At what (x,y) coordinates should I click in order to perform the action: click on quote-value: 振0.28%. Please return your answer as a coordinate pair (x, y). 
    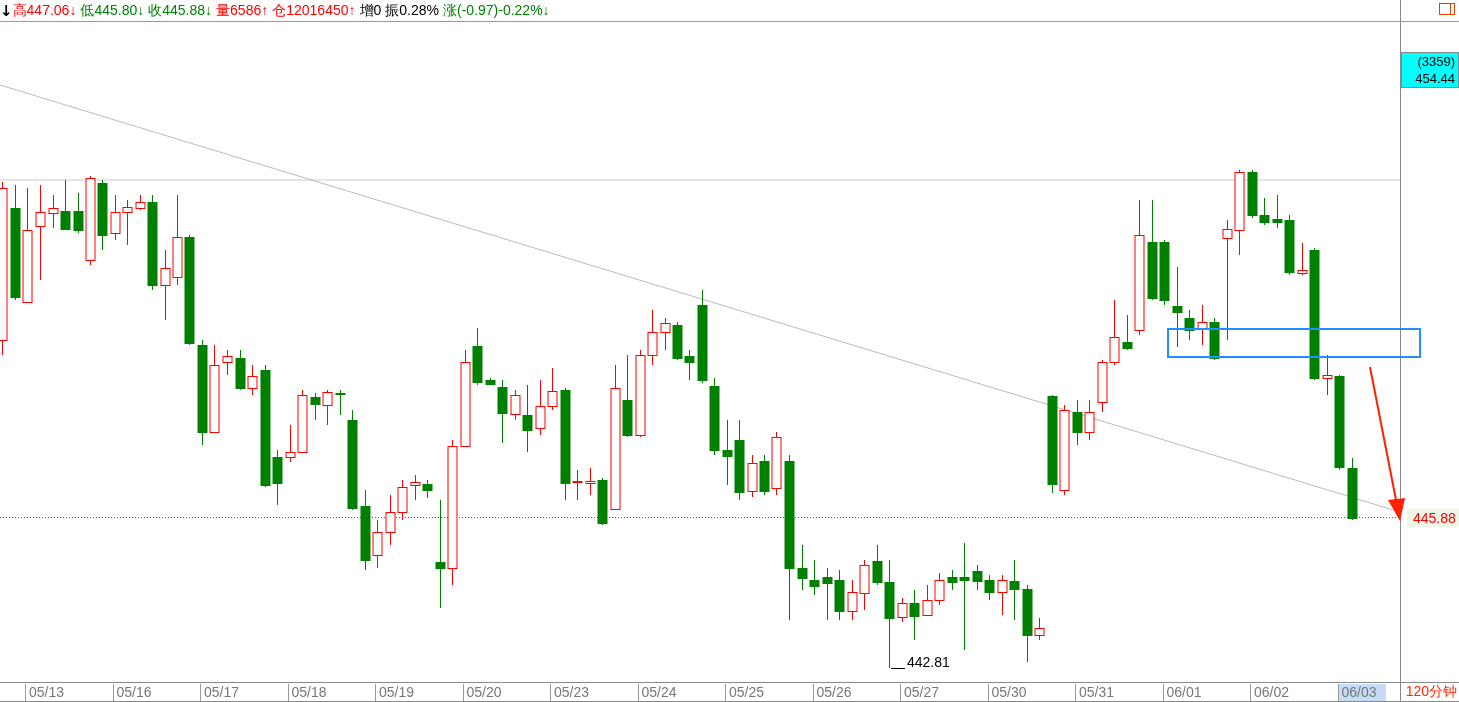
    Looking at the image, I should click on (412, 10).